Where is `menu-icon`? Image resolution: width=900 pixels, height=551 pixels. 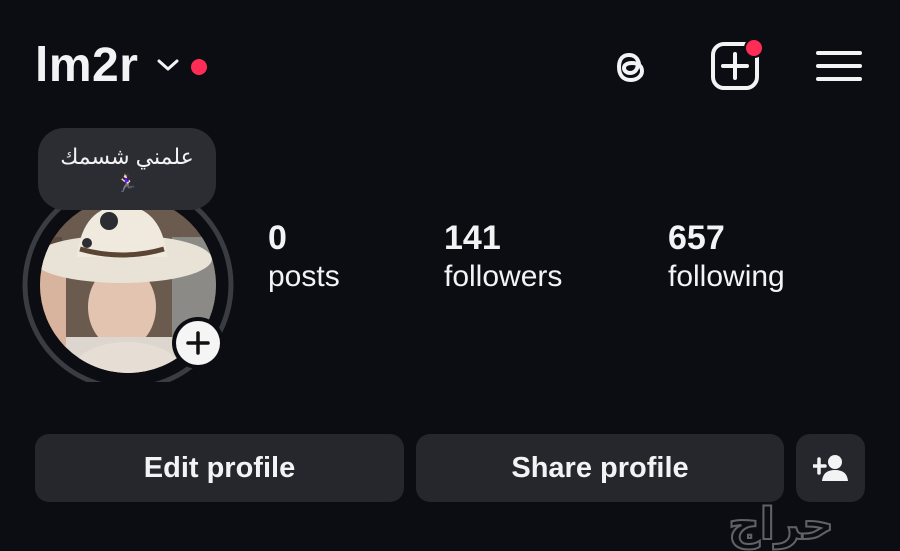
menu-icon is located at coordinates (839, 66).